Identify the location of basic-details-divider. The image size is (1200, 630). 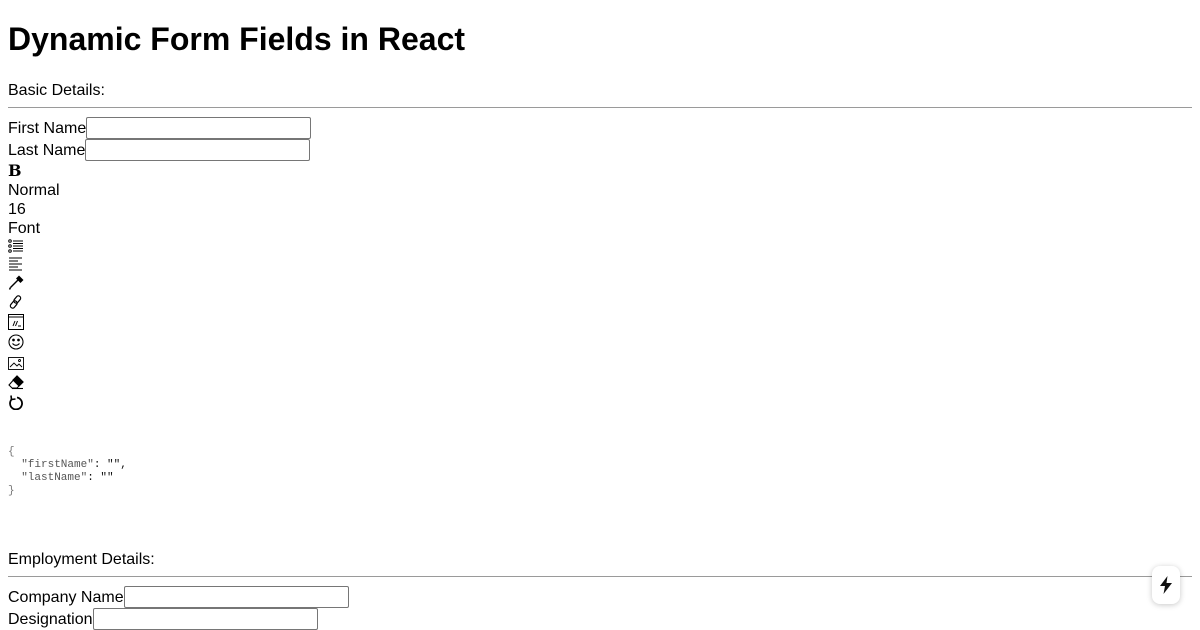
(600, 107).